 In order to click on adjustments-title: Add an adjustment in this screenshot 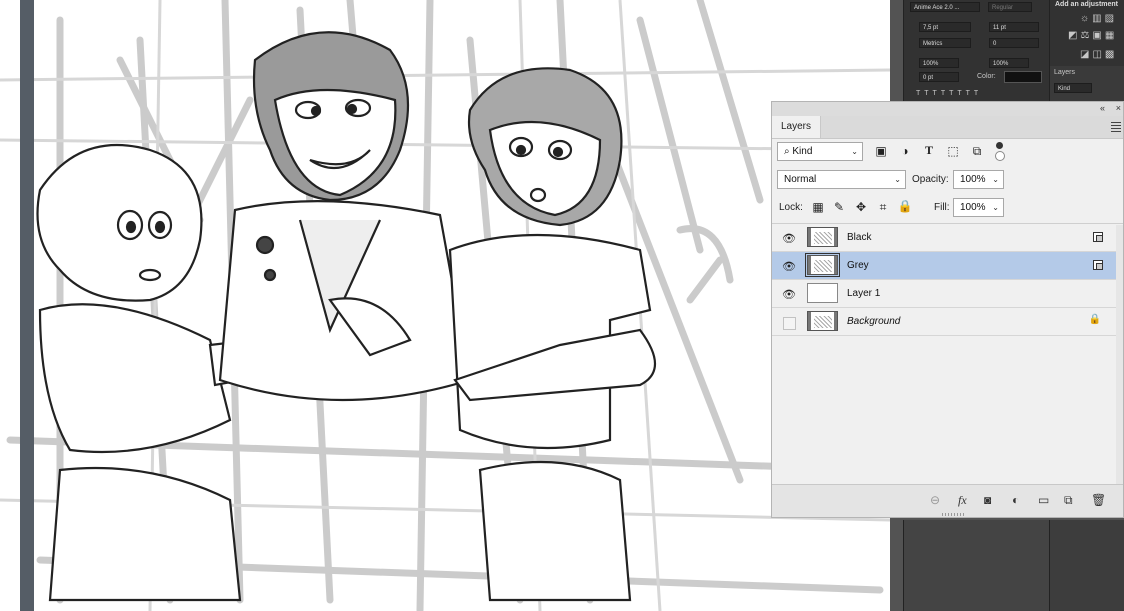, I will do `click(1087, 4)`.